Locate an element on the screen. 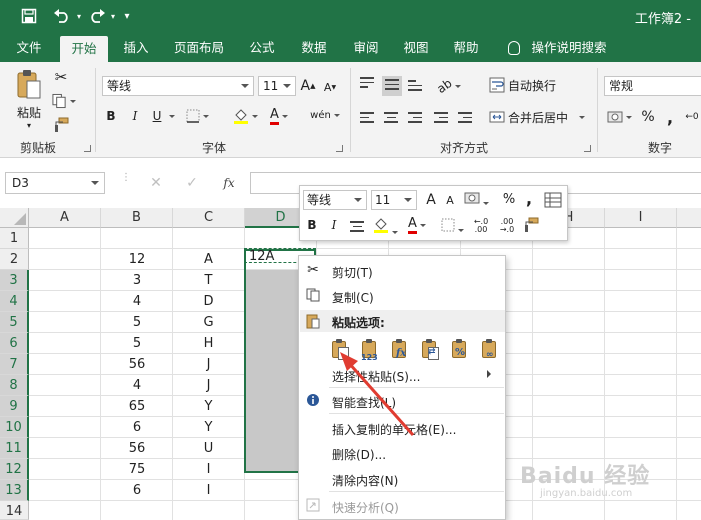 The height and width of the screenshot is (520, 701). cell-c10: Y is located at coordinates (208, 427).